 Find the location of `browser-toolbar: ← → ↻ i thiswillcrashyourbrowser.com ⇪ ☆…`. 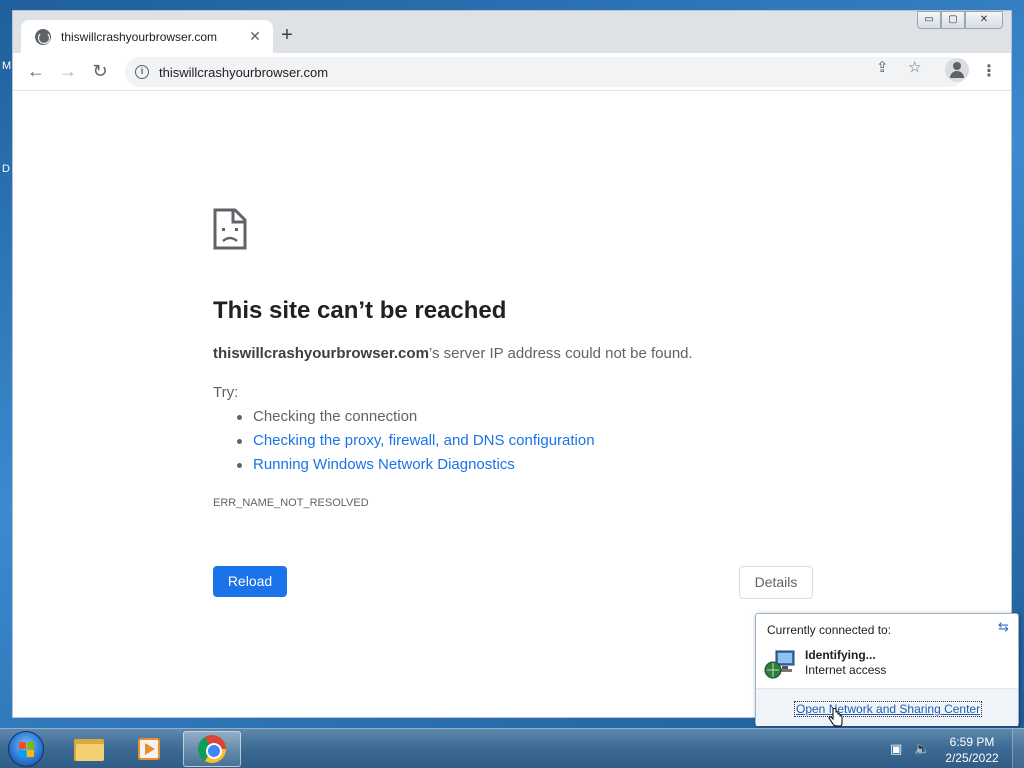

browser-toolbar: ← → ↻ i thiswillcrashyourbrowser.com ⇪ ☆… is located at coordinates (512, 72).